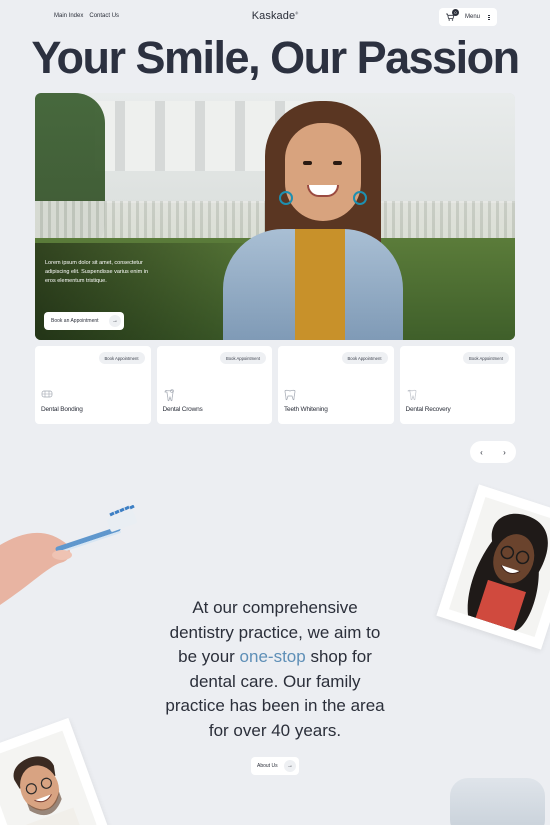  I want to click on mission-line: dentistry practice, we aim to, so click(275, 632).